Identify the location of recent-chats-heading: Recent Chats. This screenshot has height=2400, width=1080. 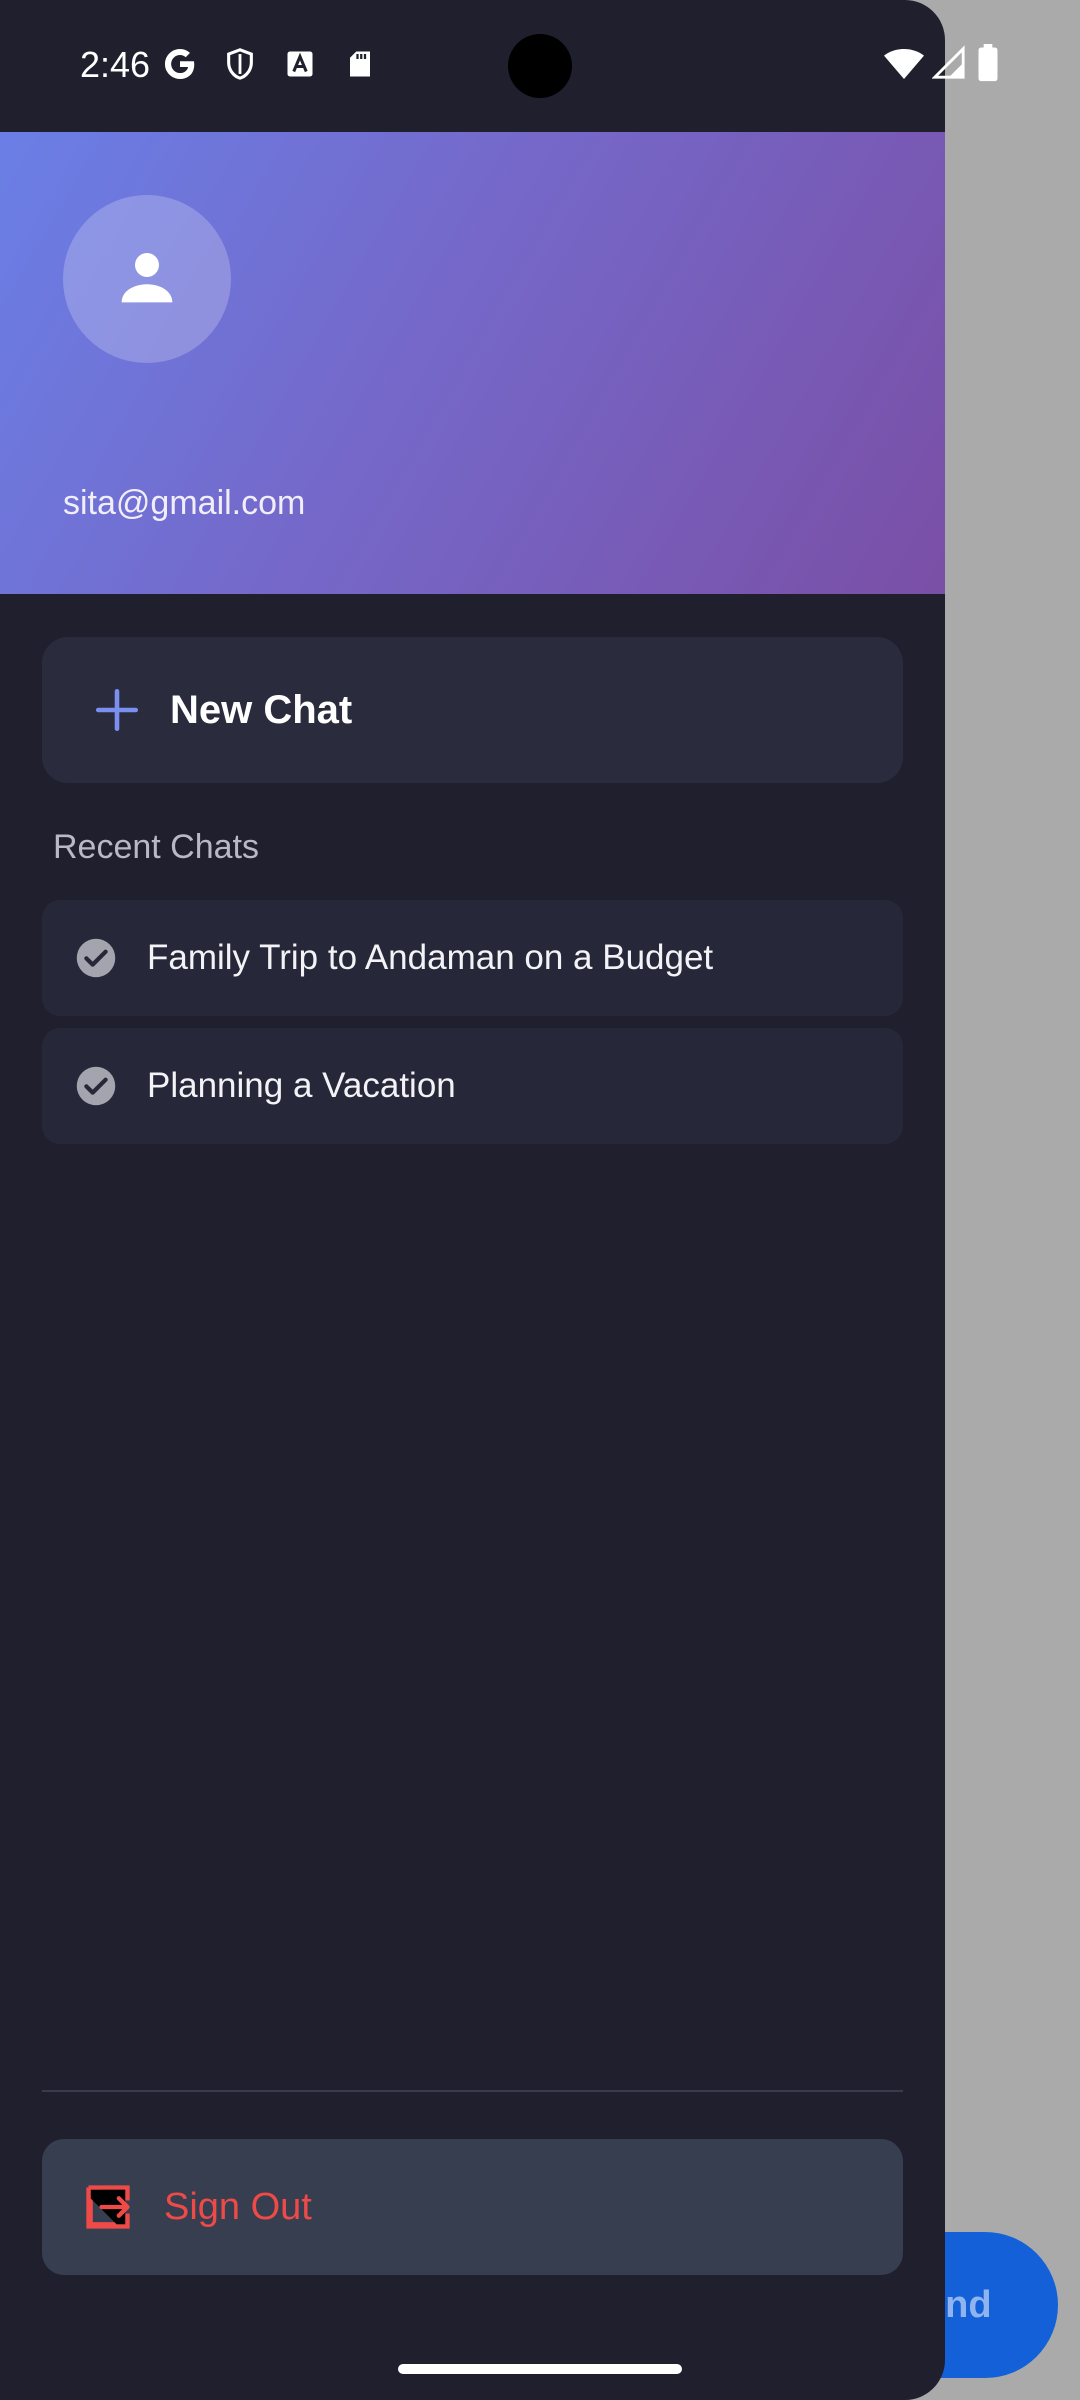
(156, 847).